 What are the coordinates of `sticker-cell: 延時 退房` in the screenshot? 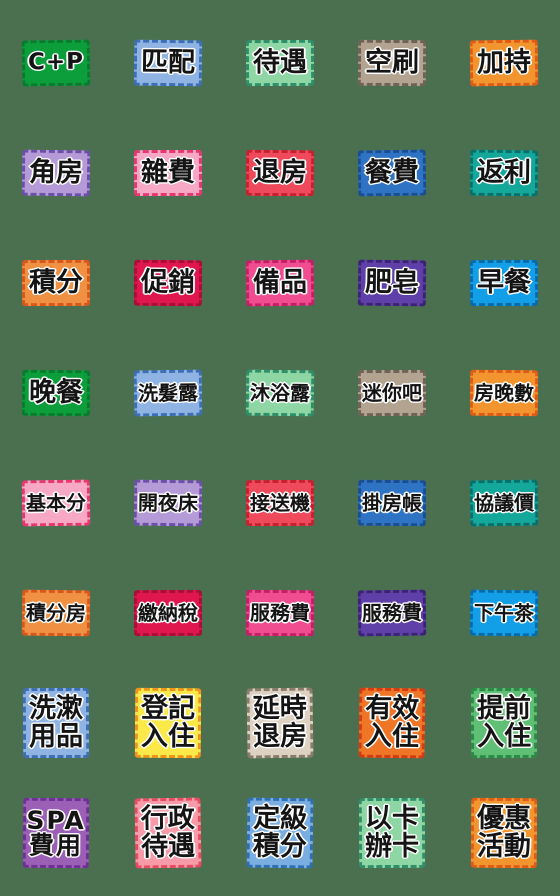 It's located at (280, 723).